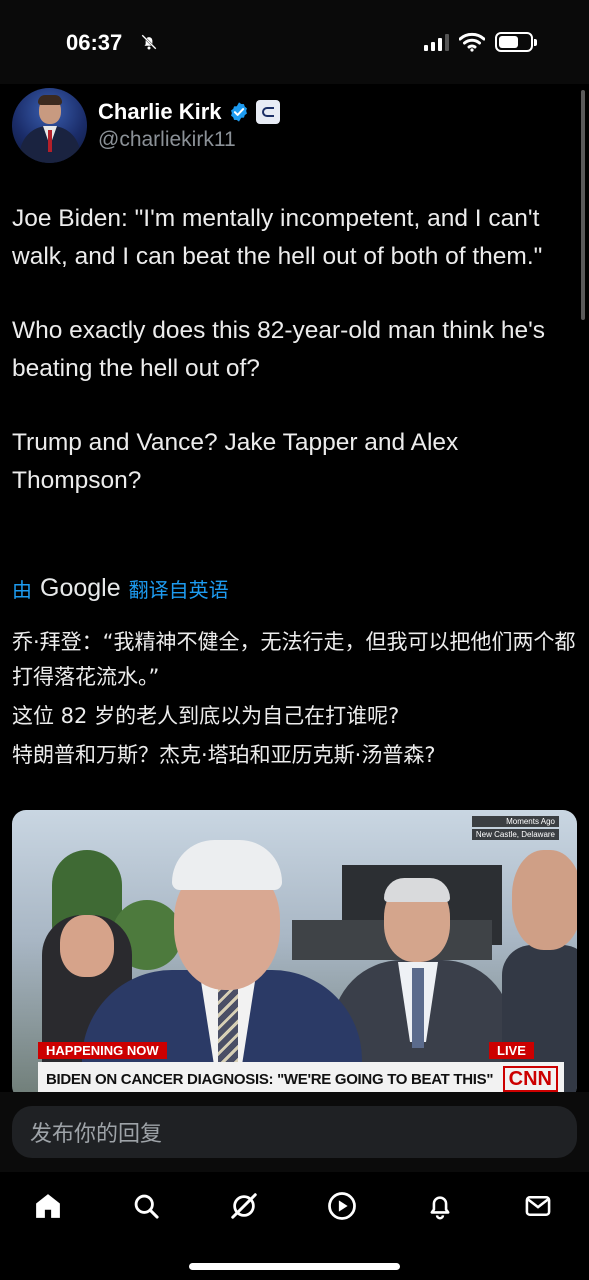 This screenshot has width=589, height=1280. Describe the element at coordinates (440, 1206) in the screenshot. I see `notifications-icon` at that location.